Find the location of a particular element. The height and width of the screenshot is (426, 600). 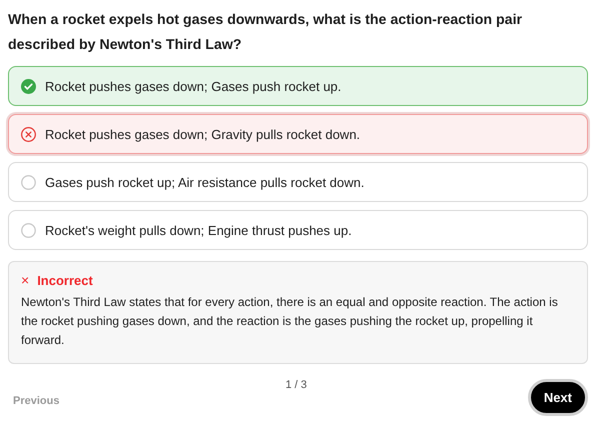

option-label: Rocket's weight pulls down; Engine thrust pushes up. is located at coordinates (198, 230).